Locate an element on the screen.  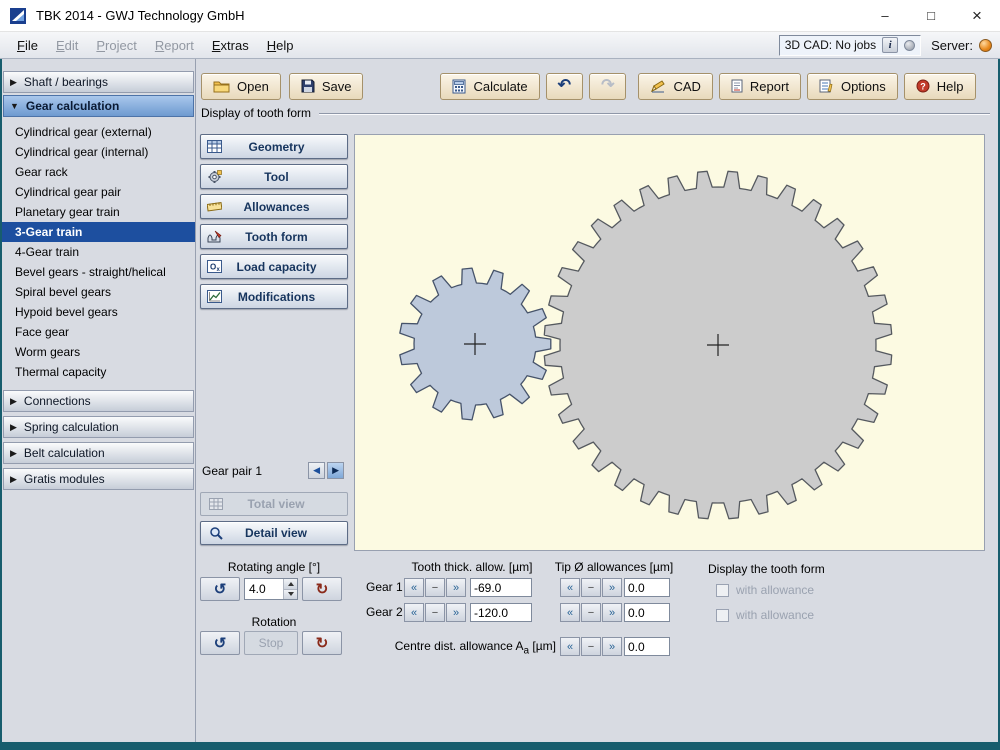
gear1-tip-allowance-input is located at coordinates (647, 587).